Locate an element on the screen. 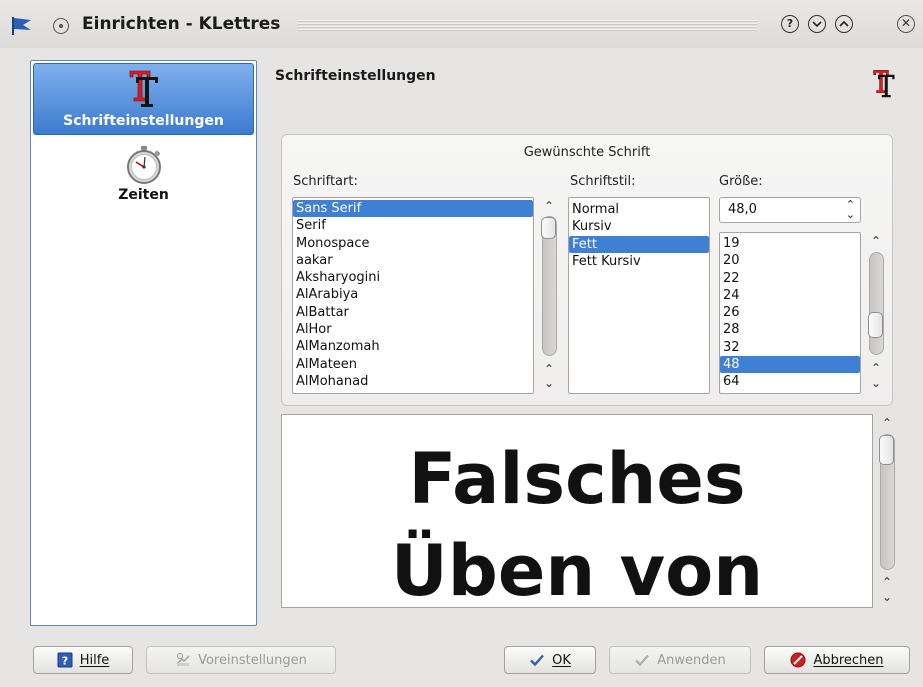 The height and width of the screenshot is (687, 923). list-item: AlManzomah is located at coordinates (413, 346).